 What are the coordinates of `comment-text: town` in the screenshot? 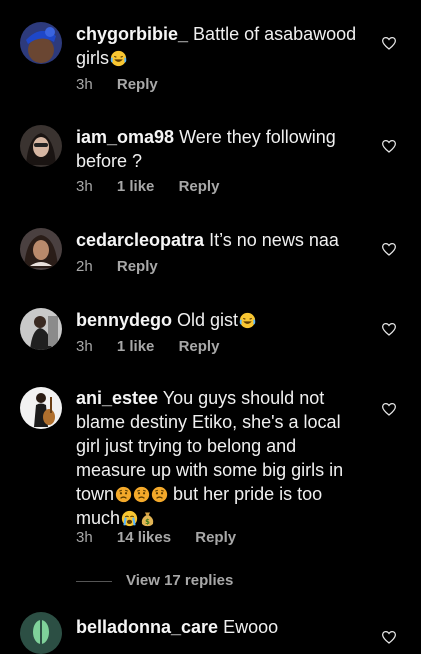 It's located at (95, 494).